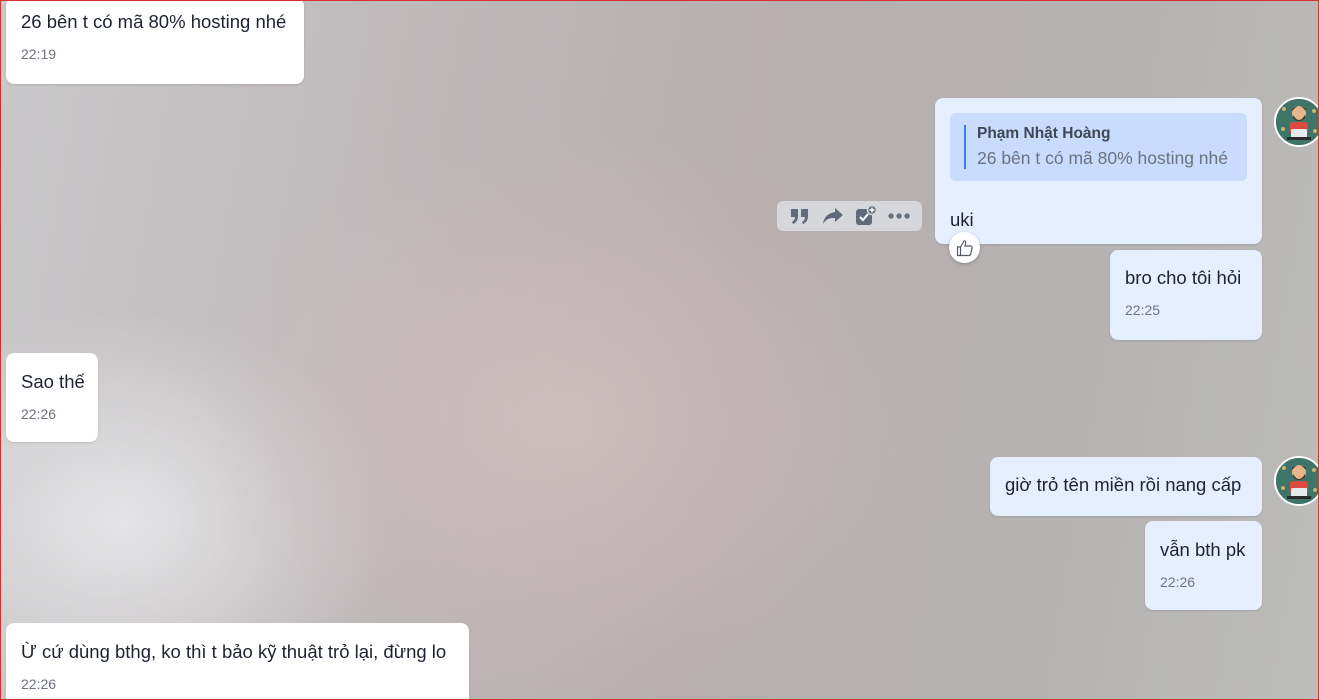  What do you see at coordinates (39, 54) in the screenshot?
I see `message-time: 22:19` at bounding box center [39, 54].